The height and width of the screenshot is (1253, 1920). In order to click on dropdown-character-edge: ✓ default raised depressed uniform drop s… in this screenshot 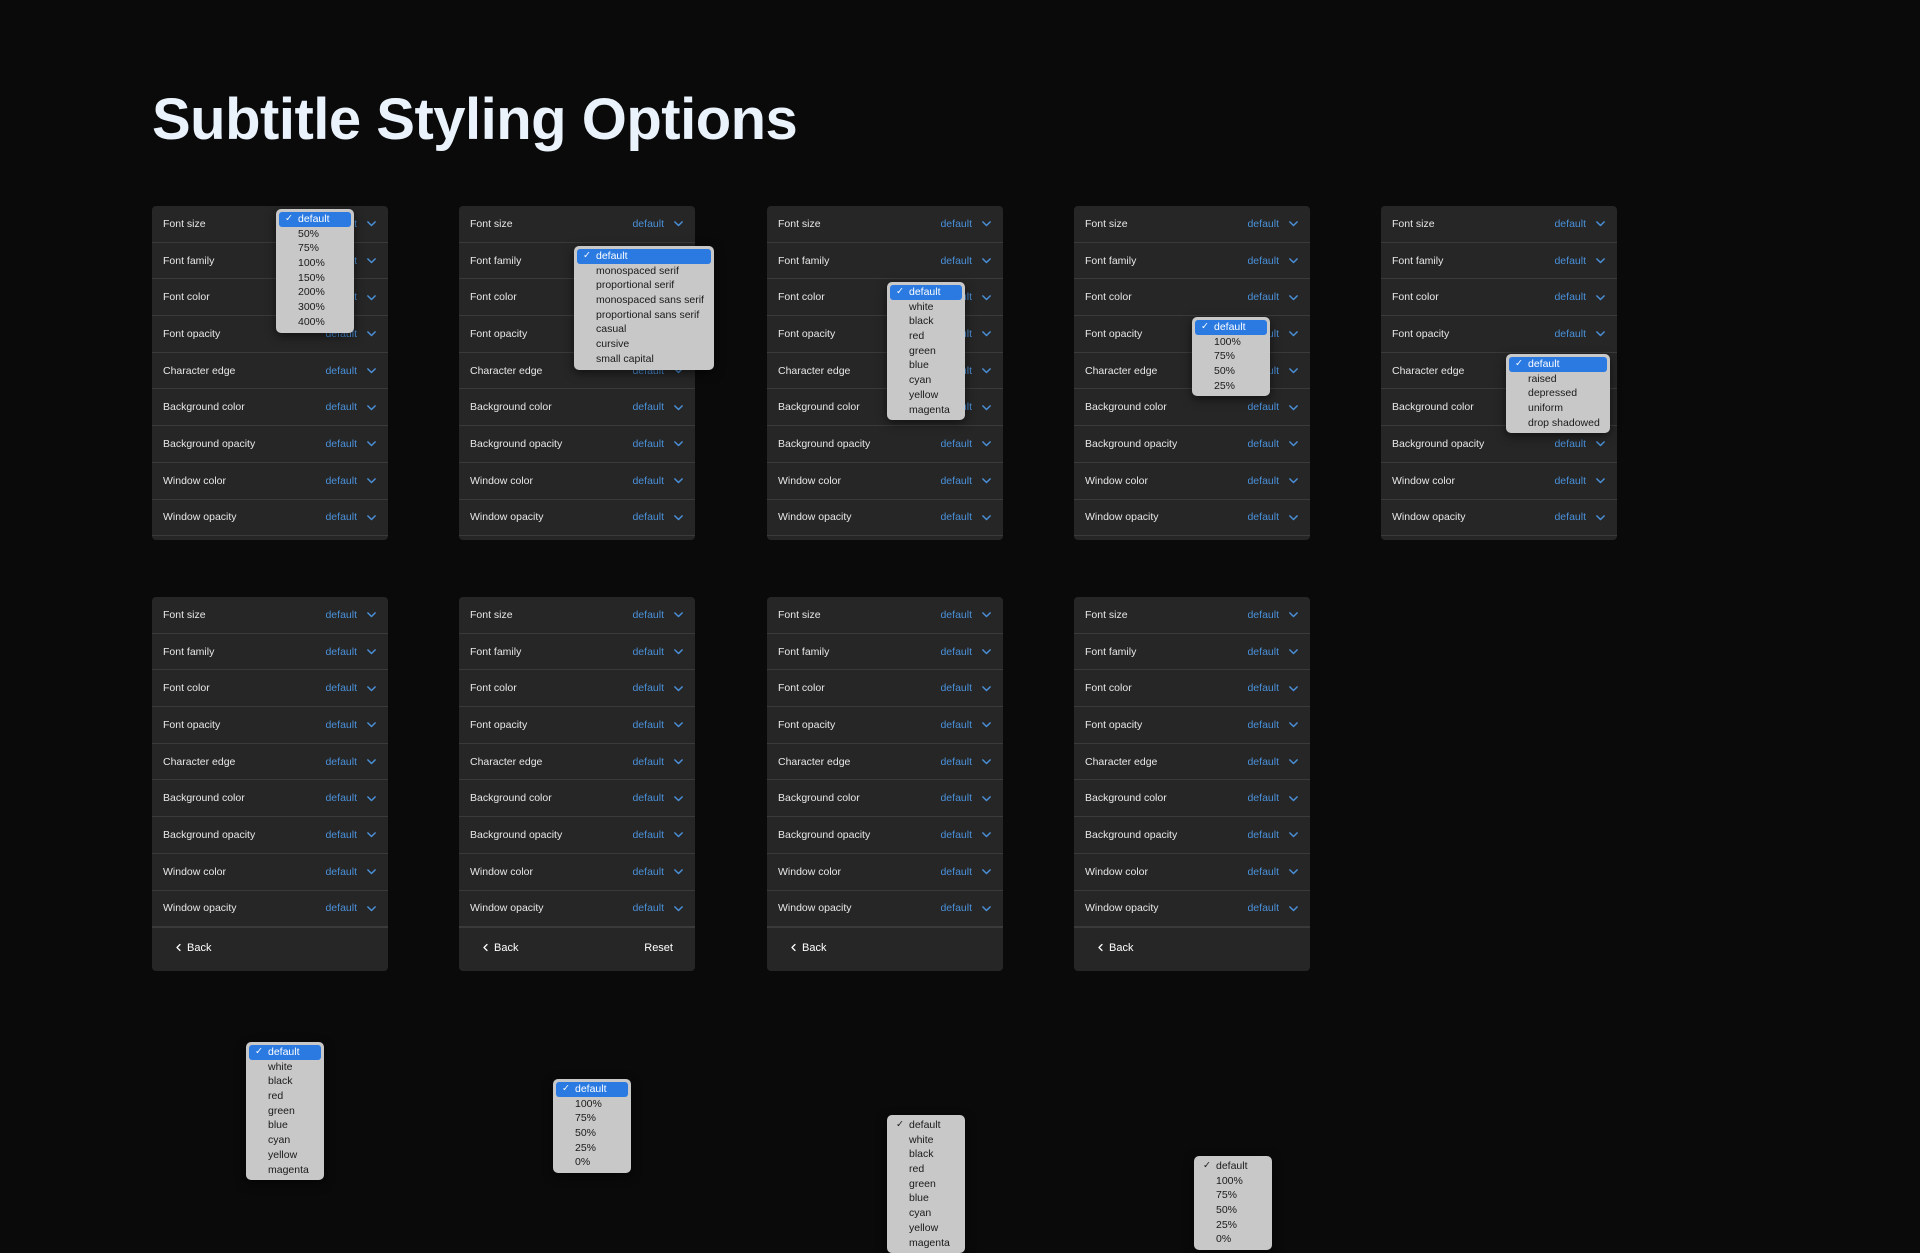, I will do `click(1558, 394)`.